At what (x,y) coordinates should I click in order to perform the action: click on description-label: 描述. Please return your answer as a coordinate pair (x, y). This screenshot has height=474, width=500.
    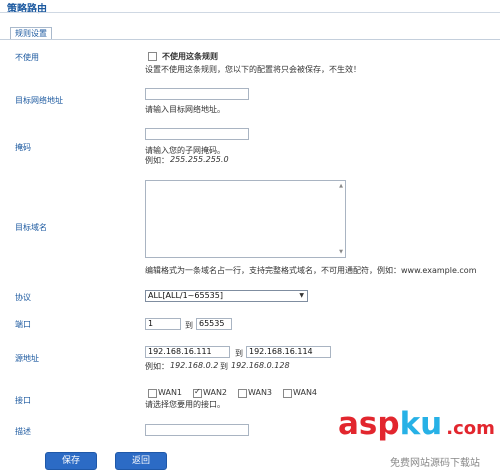
    Looking at the image, I should click on (23, 431).